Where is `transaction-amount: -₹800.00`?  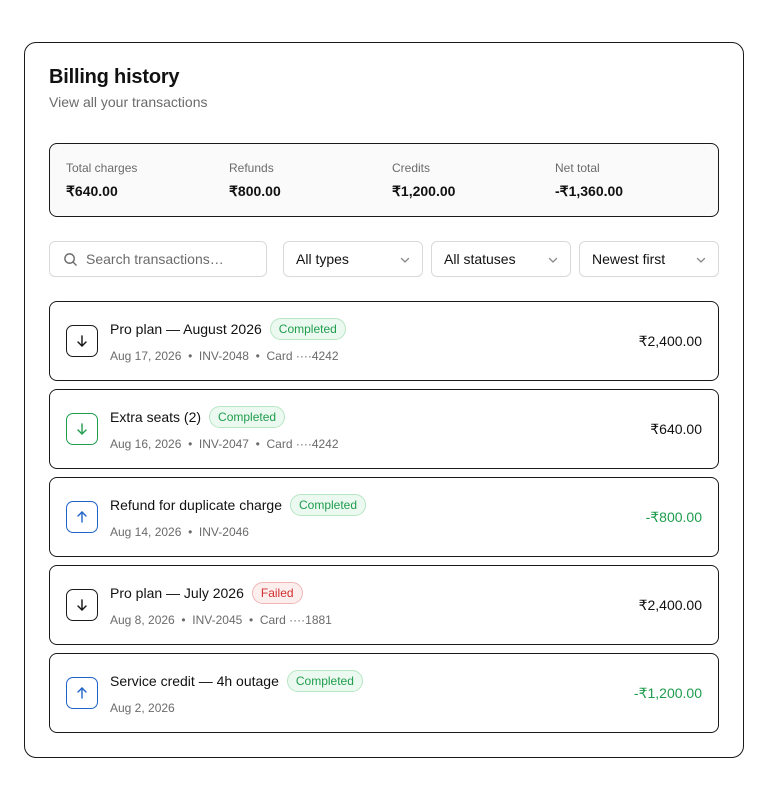 transaction-amount: -₹800.00 is located at coordinates (673, 517).